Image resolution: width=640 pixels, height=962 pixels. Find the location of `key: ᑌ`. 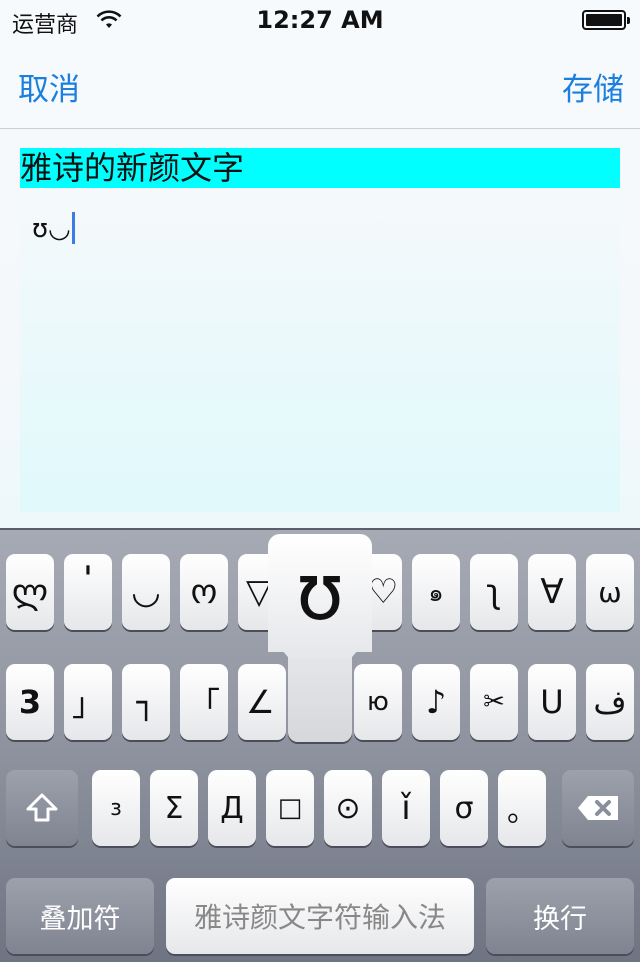

key: ᑌ is located at coordinates (552, 702).